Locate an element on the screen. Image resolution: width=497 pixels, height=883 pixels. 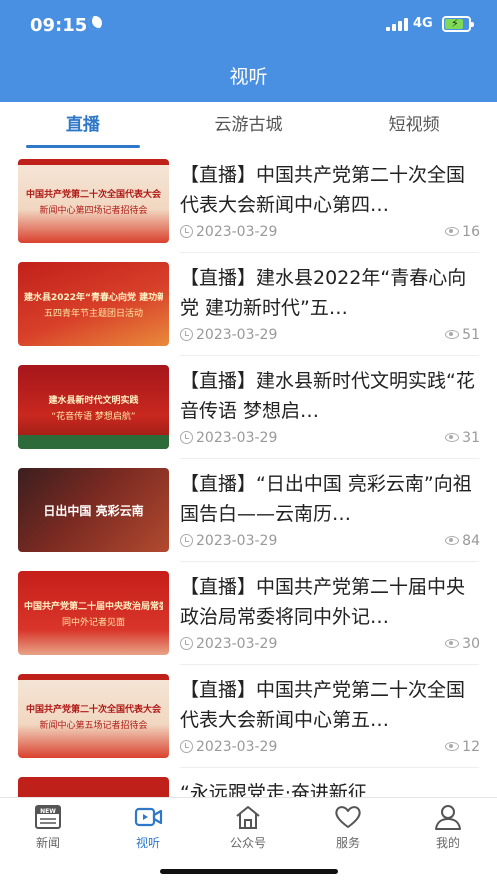
list-item: “永远跟党走·奋进新征 is located at coordinates (248, 784).